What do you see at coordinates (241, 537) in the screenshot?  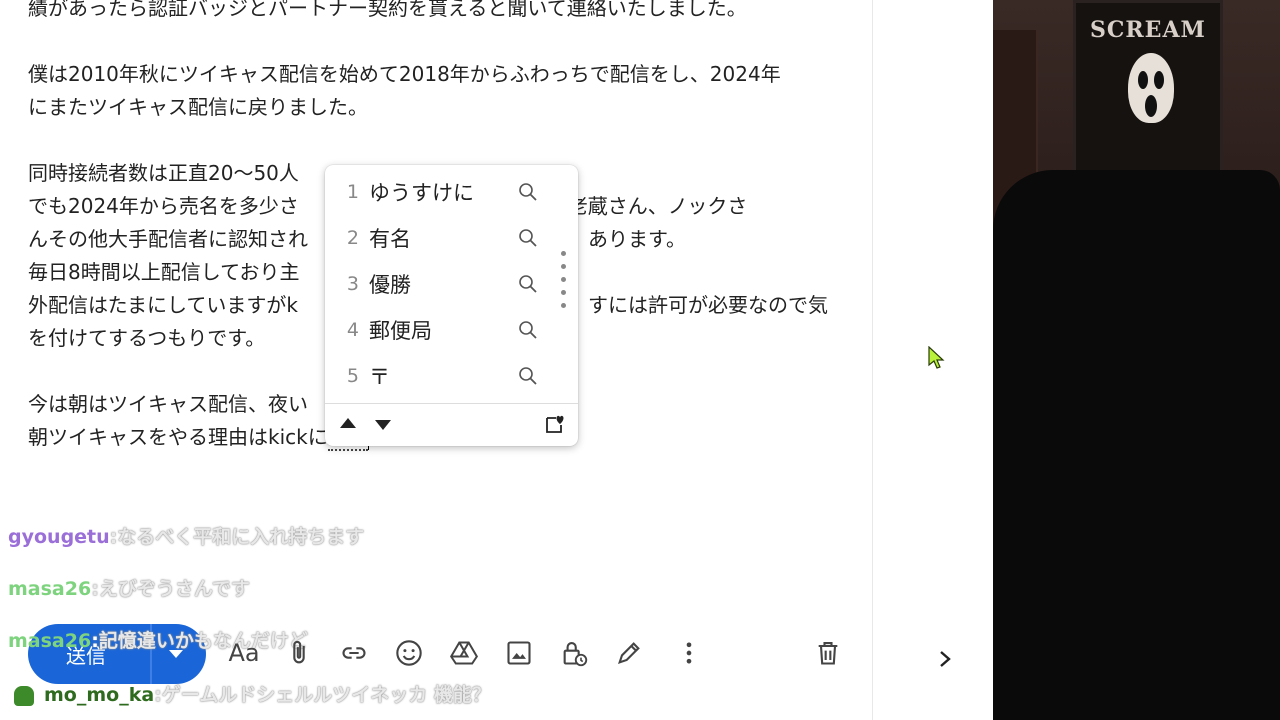 I see `chat-text: なるべく平和に入れ持ちます` at bounding box center [241, 537].